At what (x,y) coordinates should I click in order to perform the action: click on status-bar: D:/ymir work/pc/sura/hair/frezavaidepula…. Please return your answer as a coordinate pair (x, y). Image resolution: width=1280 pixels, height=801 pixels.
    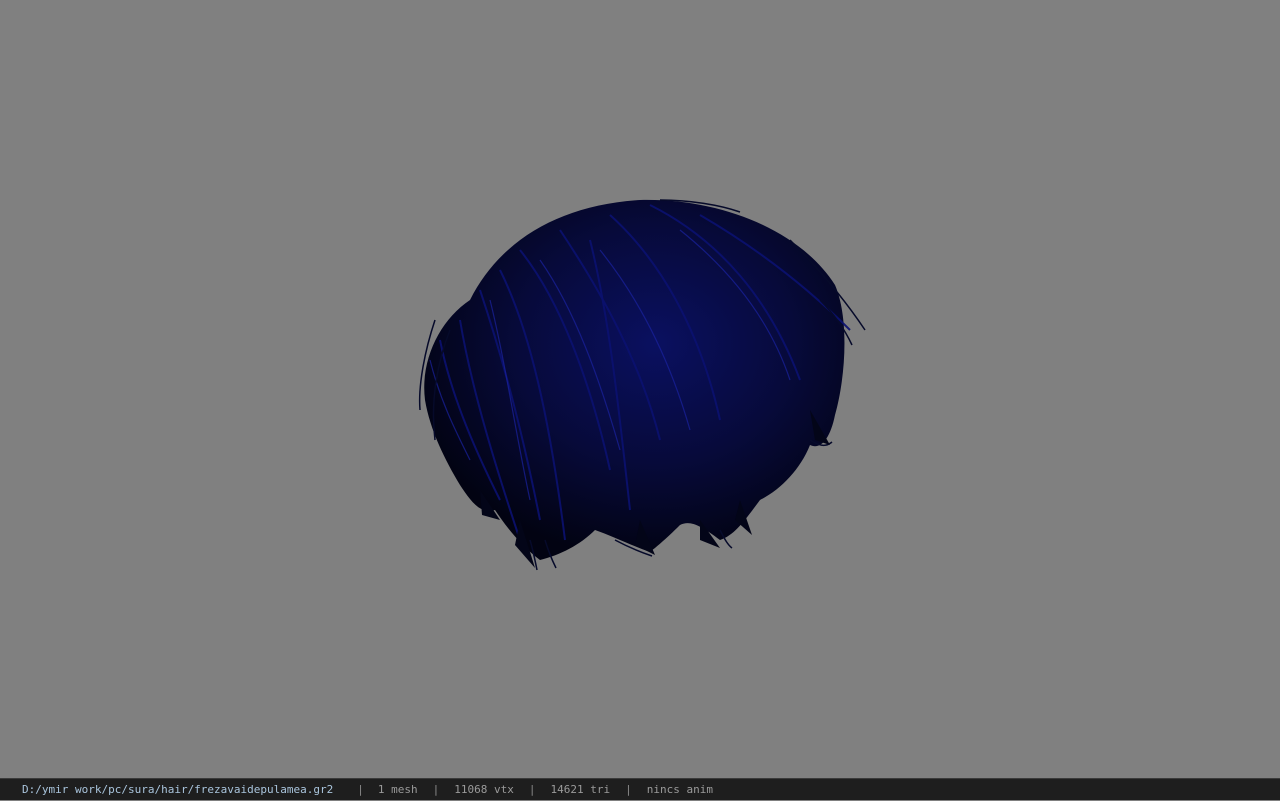
    Looking at the image, I should click on (640, 789).